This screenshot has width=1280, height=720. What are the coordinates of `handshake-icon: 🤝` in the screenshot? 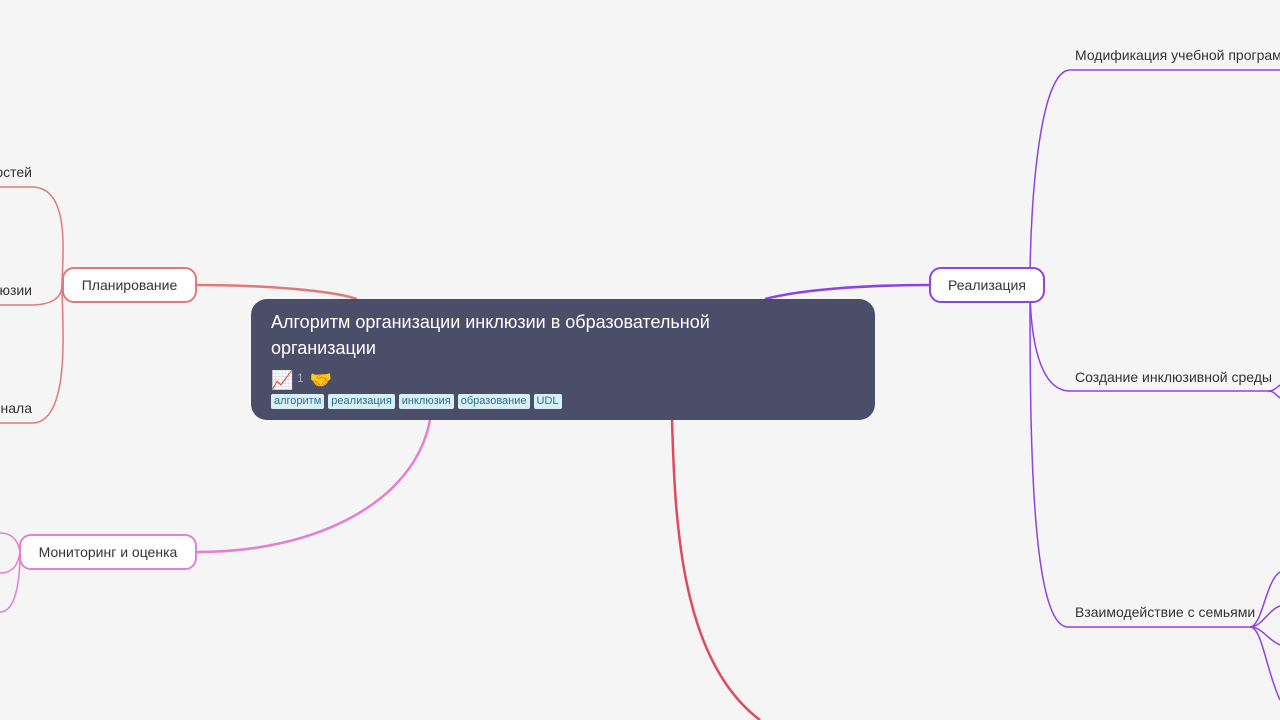 It's located at (321, 380).